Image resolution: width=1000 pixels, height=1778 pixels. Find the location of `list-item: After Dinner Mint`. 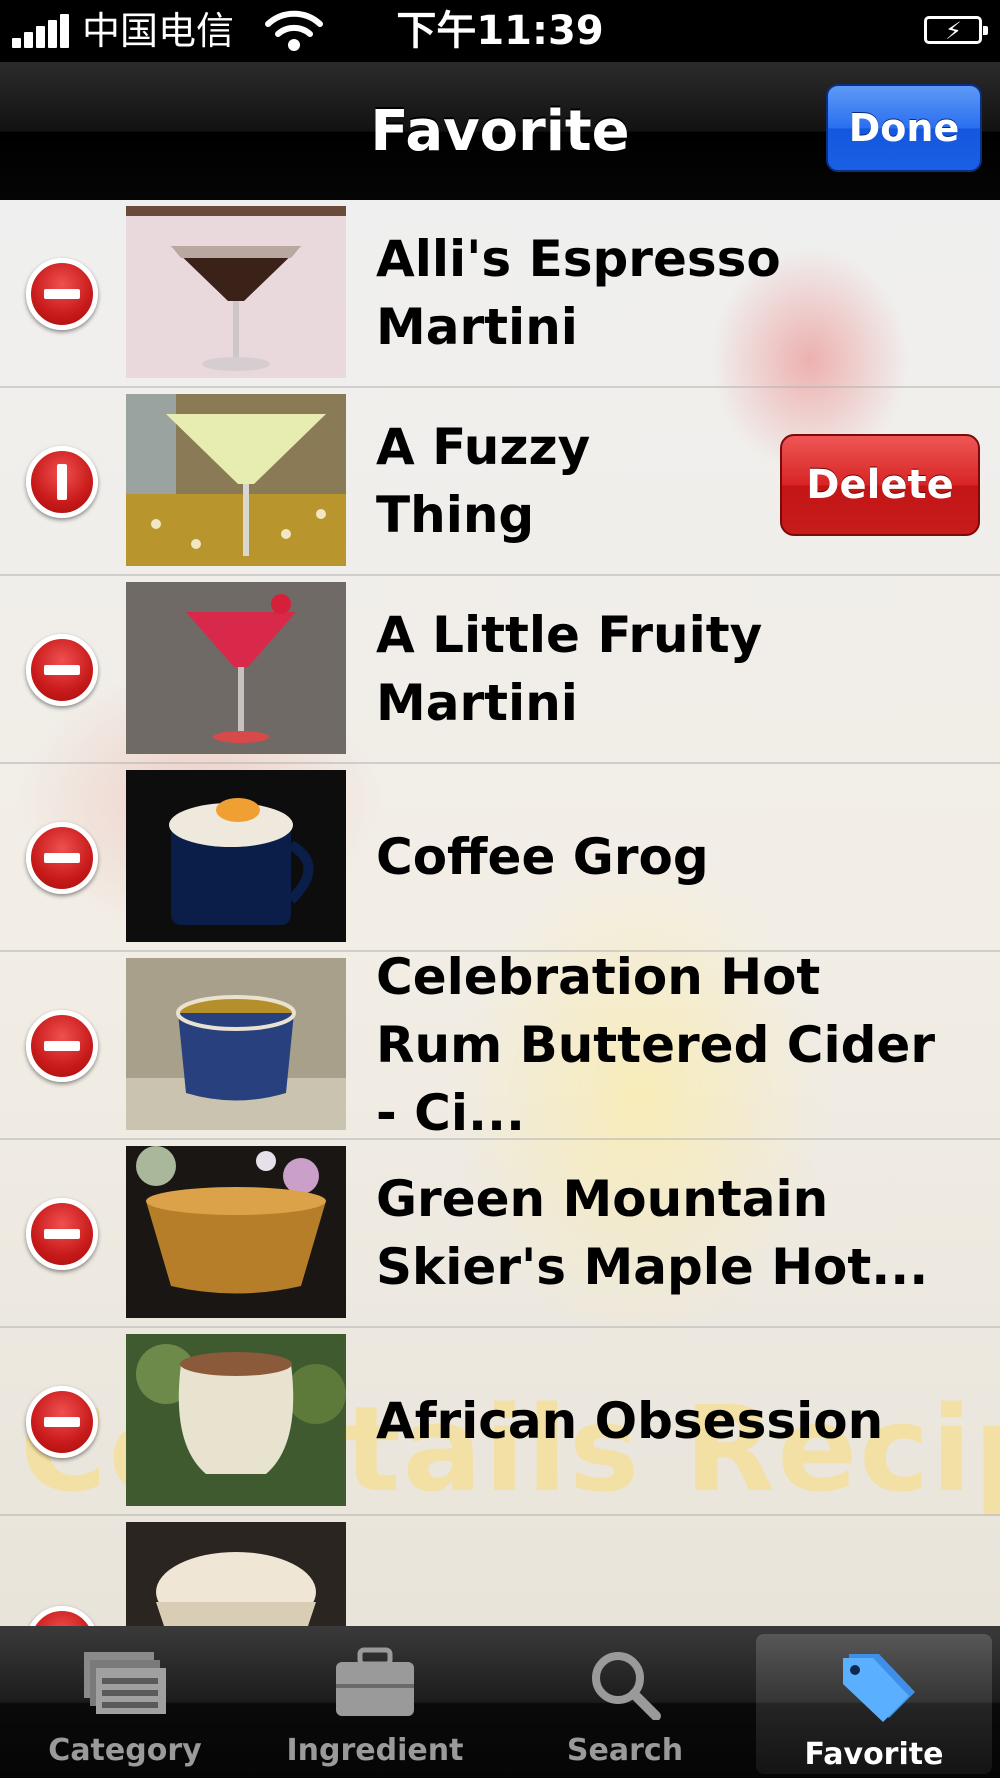

list-item: After Dinner Mint is located at coordinates (500, 1571).